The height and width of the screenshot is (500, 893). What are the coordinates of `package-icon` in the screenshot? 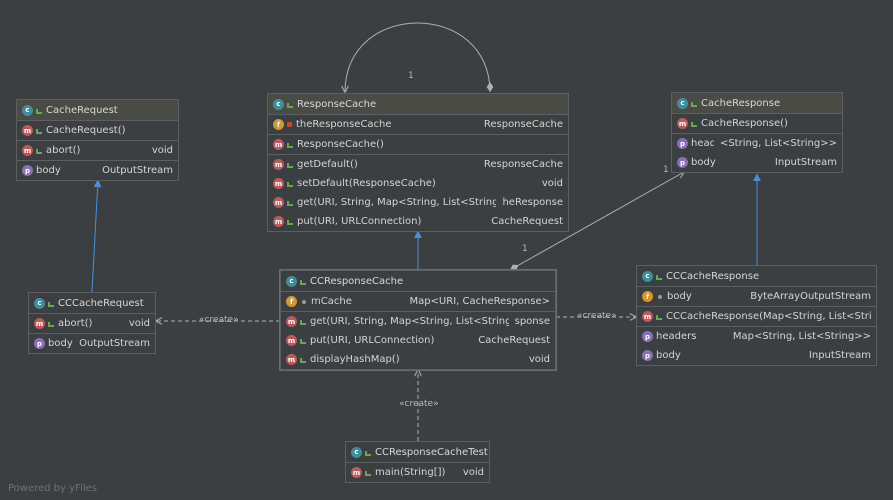 It's located at (304, 301).